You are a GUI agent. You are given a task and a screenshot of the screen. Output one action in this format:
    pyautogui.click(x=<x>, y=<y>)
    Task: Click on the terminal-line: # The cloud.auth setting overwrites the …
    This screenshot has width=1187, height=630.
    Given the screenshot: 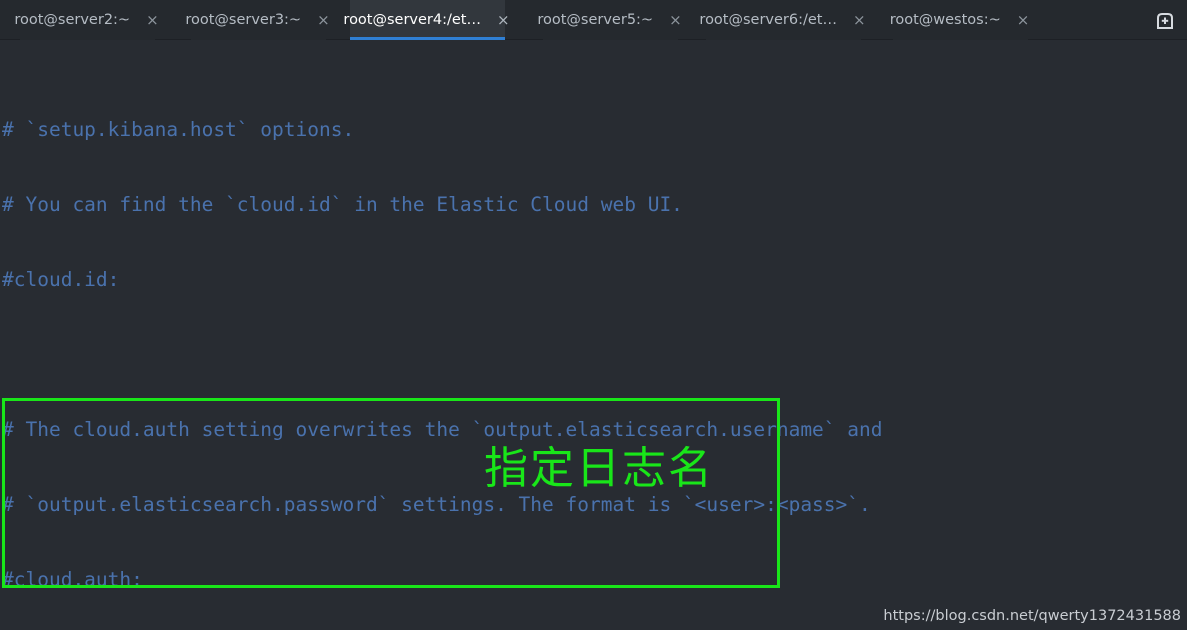 What is the action you would take?
    pyautogui.click(x=465, y=429)
    